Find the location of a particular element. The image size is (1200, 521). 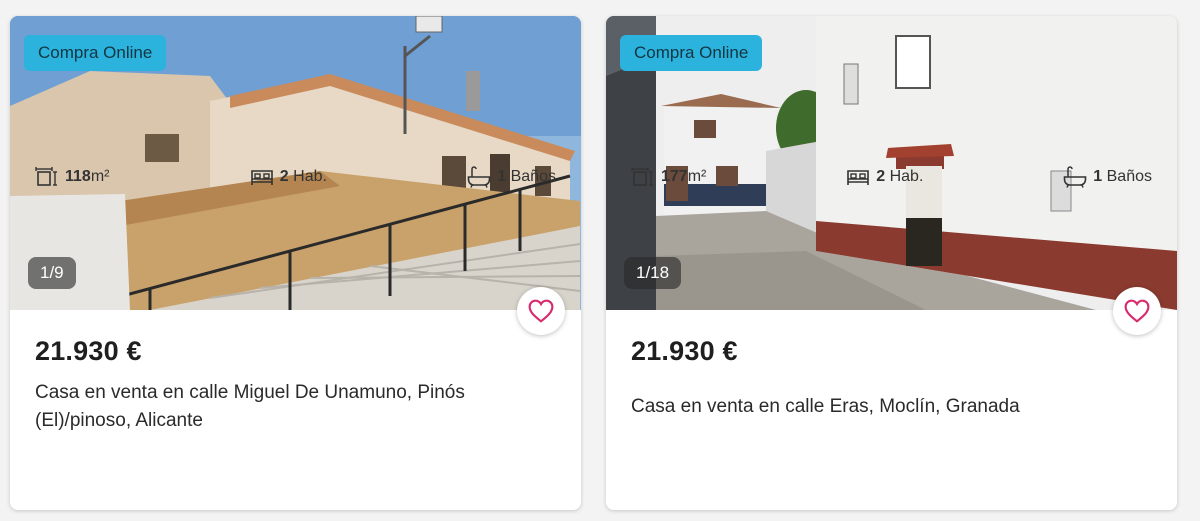

photo-counter: 1/18 is located at coordinates (653, 273).